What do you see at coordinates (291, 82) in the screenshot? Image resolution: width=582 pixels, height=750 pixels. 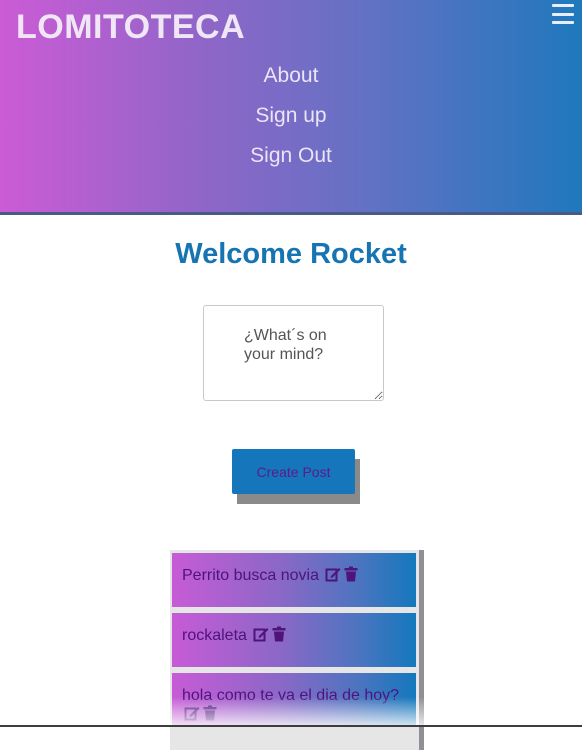 I see `nav-about-link: About` at bounding box center [291, 82].